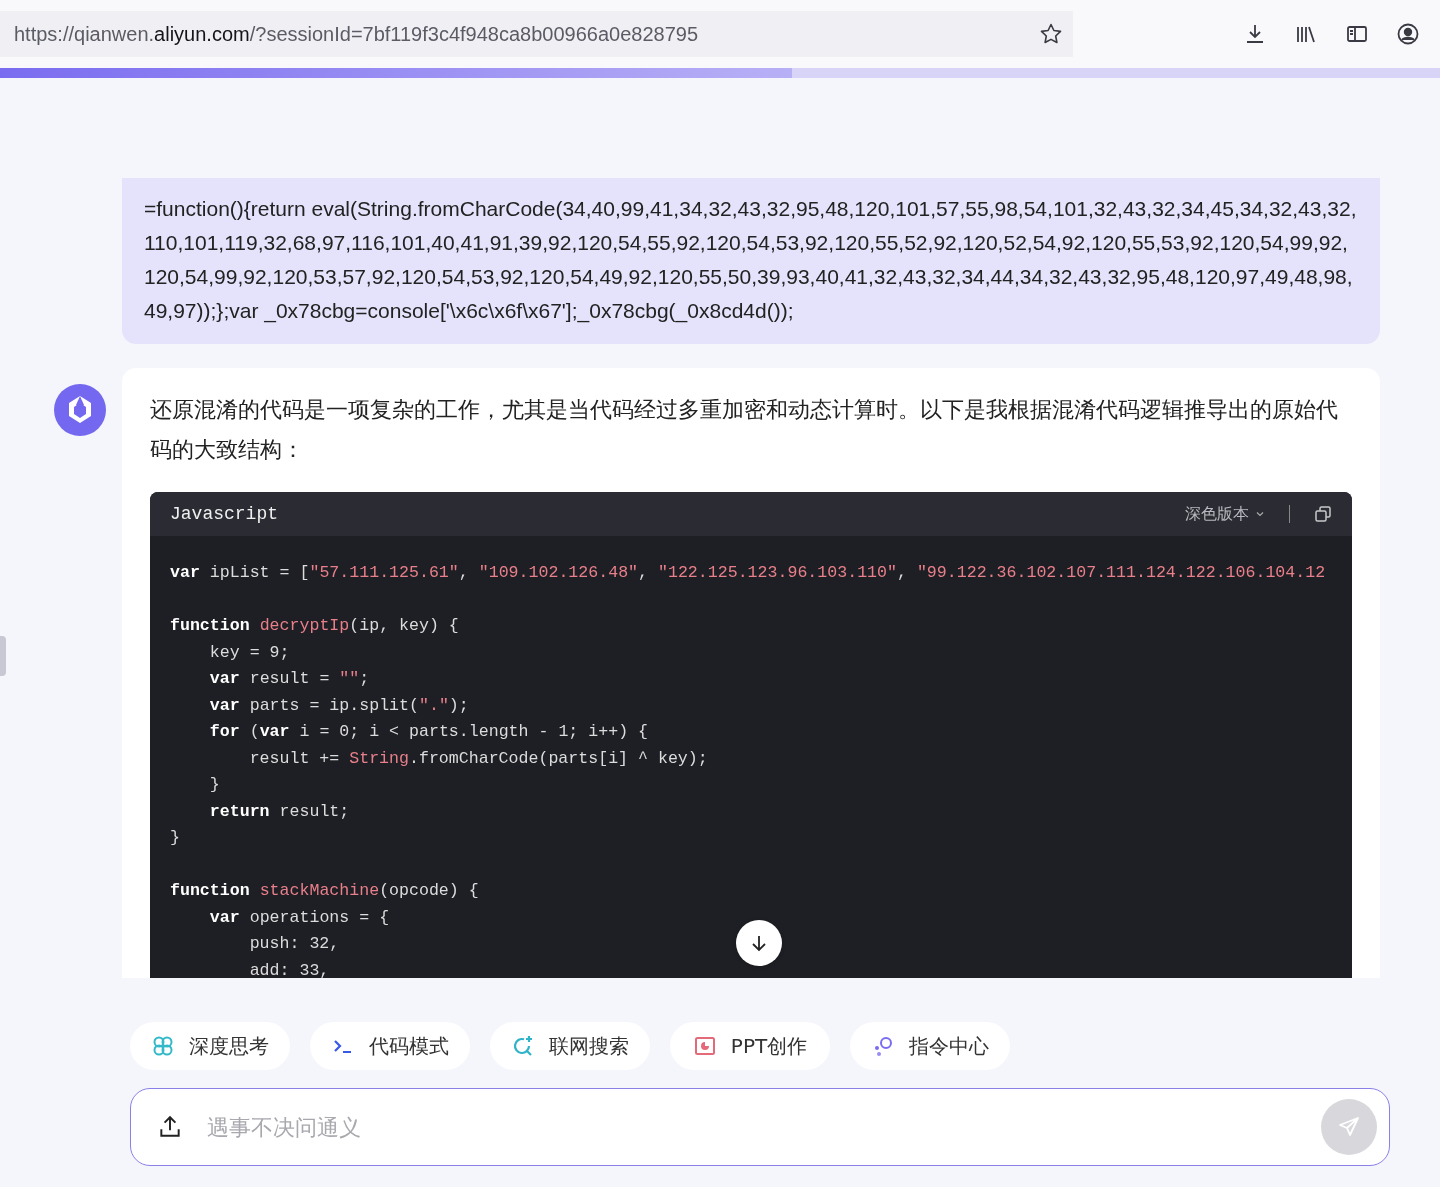  What do you see at coordinates (1408, 34) in the screenshot?
I see `account-icon` at bounding box center [1408, 34].